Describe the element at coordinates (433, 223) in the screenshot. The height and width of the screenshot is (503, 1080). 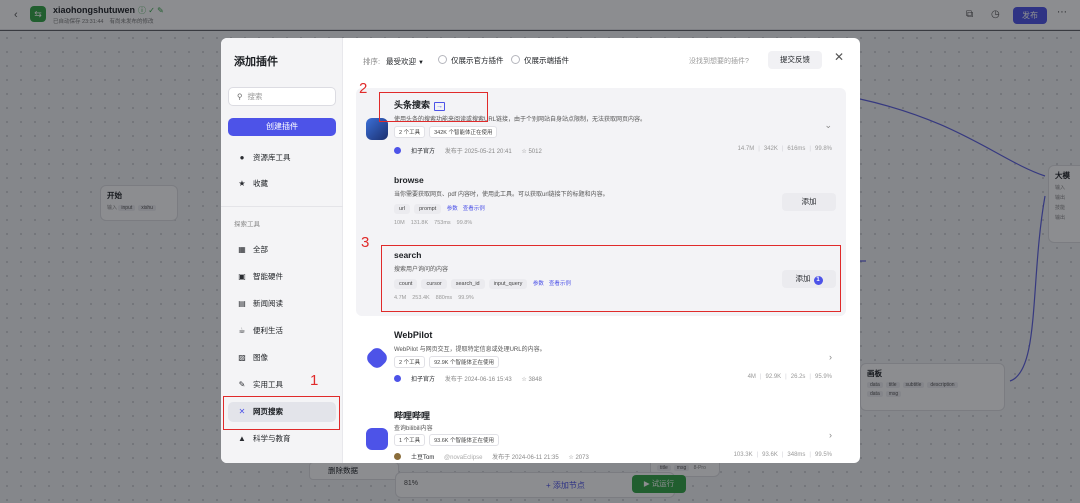
I see `tool-stats: 10M 131.8K 753ms 99.8%` at that location.